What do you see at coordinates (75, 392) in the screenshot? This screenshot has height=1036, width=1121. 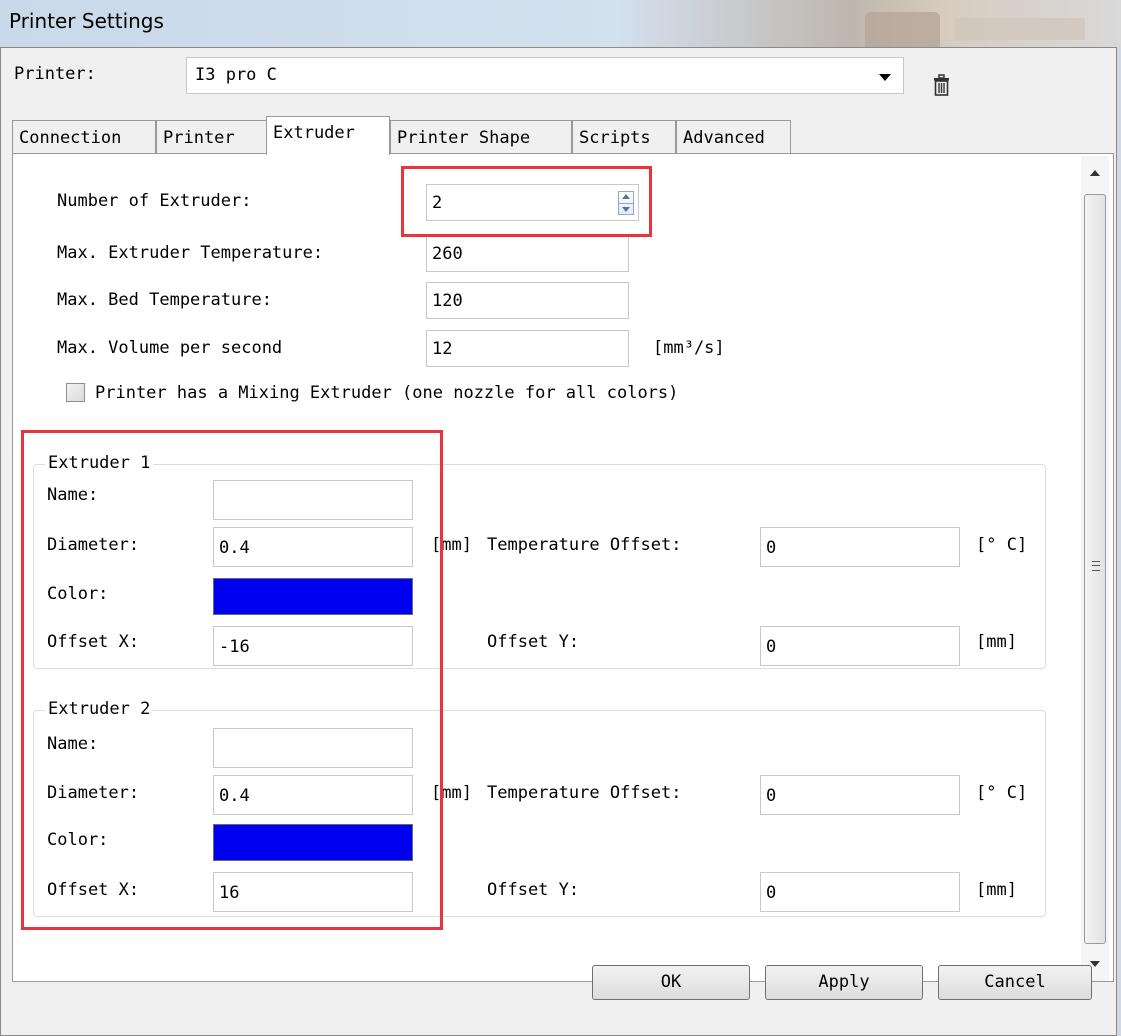 I see `mixing-extruder-checkbox` at bounding box center [75, 392].